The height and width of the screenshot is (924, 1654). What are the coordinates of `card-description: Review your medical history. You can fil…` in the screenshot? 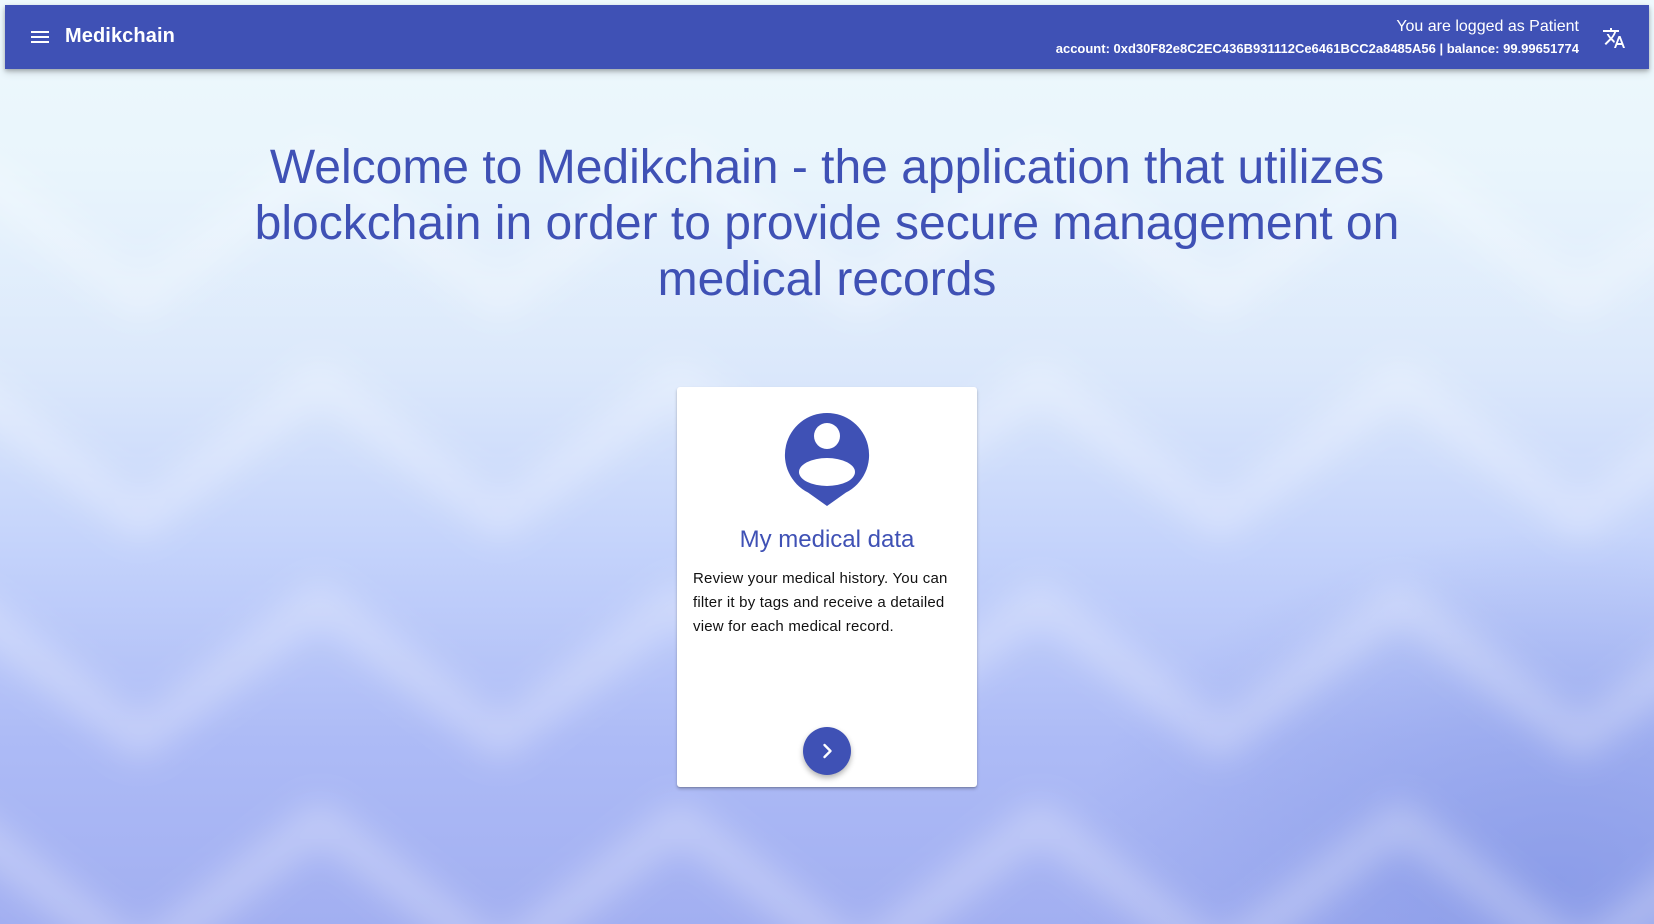 It's located at (820, 602).